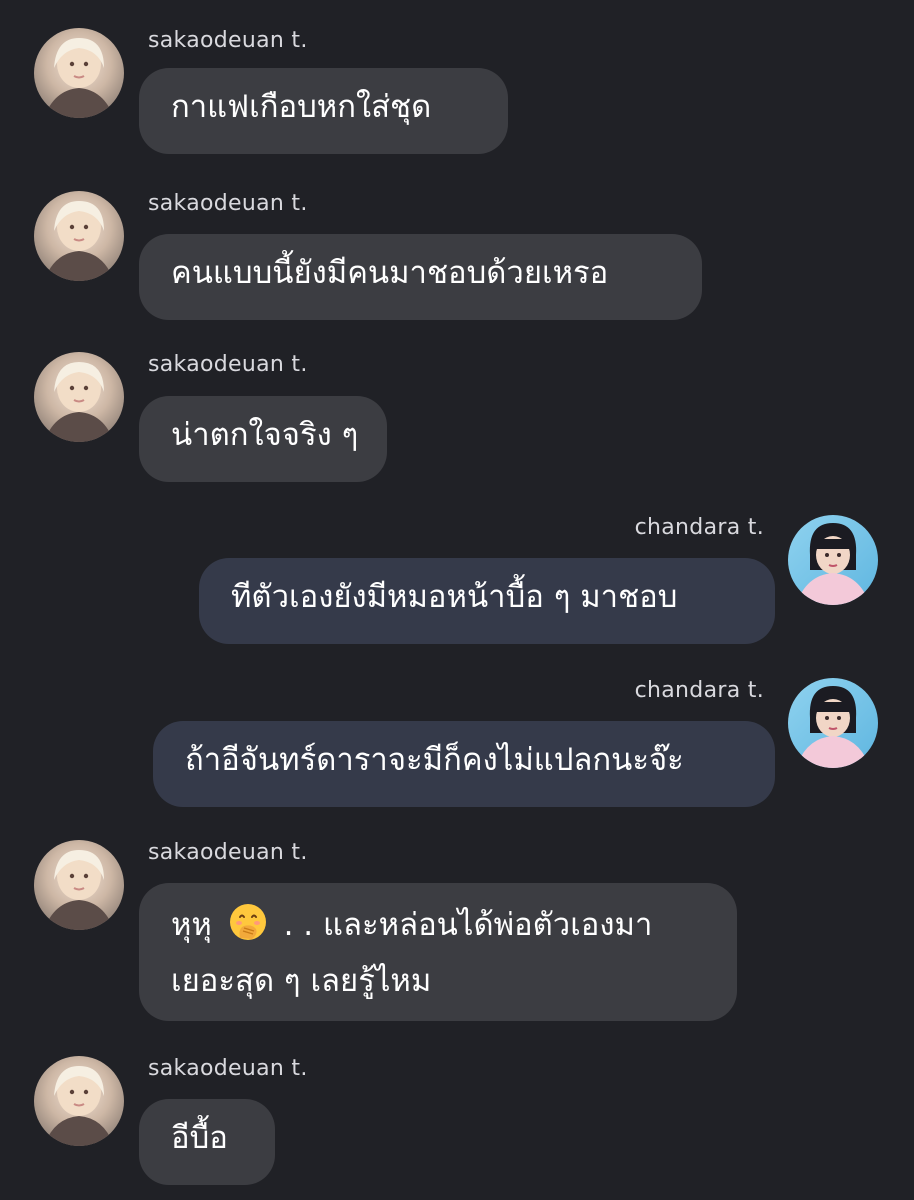 The height and width of the screenshot is (1200, 914). I want to click on message-text: . . และหล่อนได้พ่อตัวเองมา, so click(468, 925).